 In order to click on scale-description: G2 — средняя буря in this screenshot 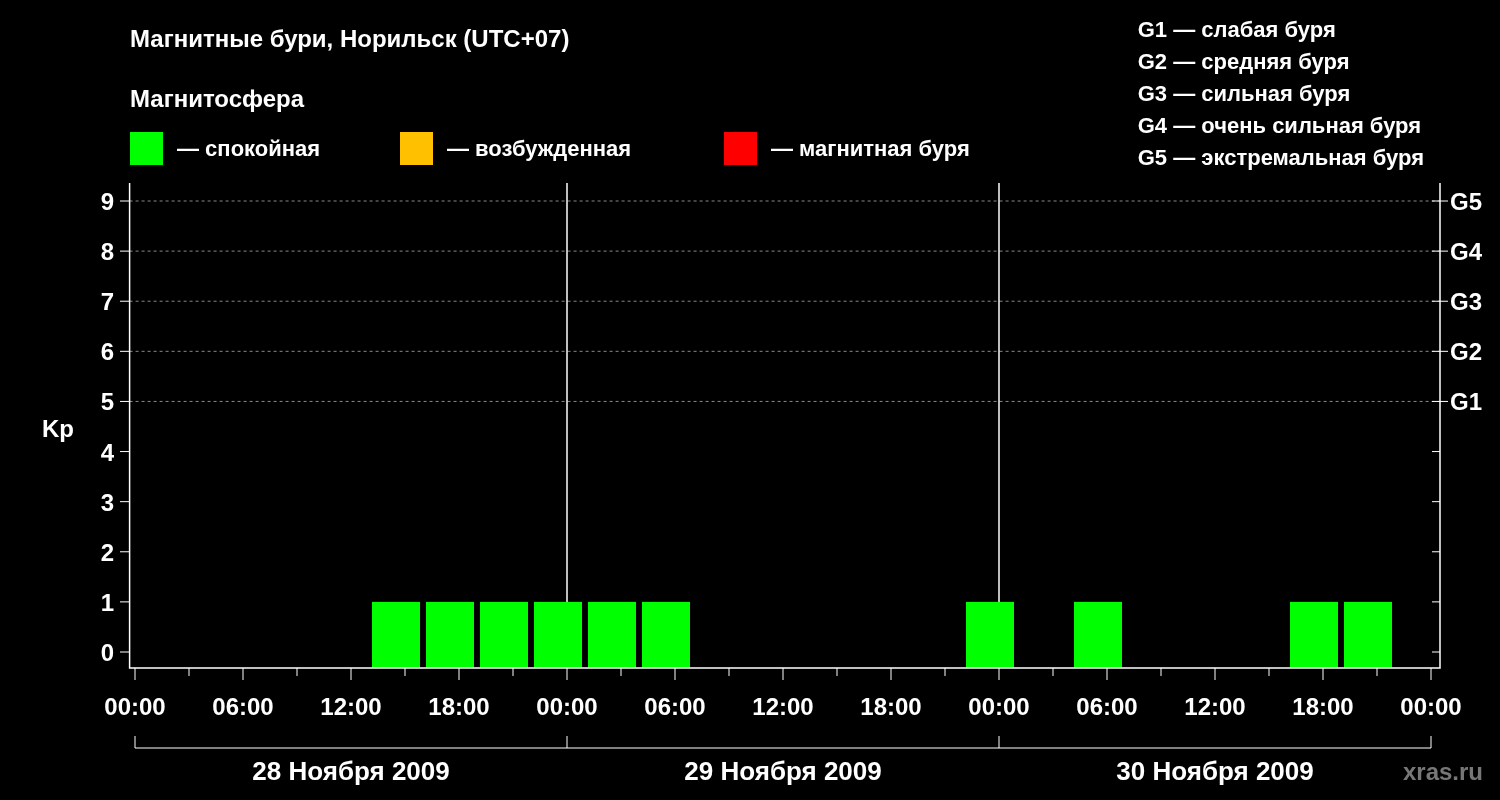, I will do `click(1244, 62)`.